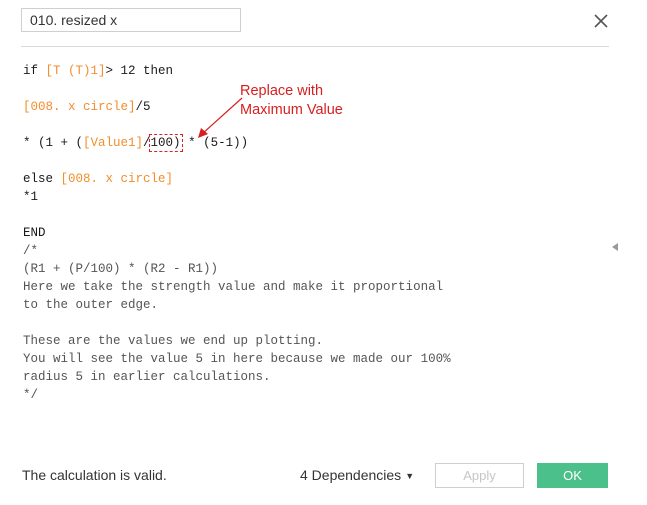 The image size is (647, 505). Describe the element at coordinates (31, 197) in the screenshot. I see `code-token: *1` at that location.